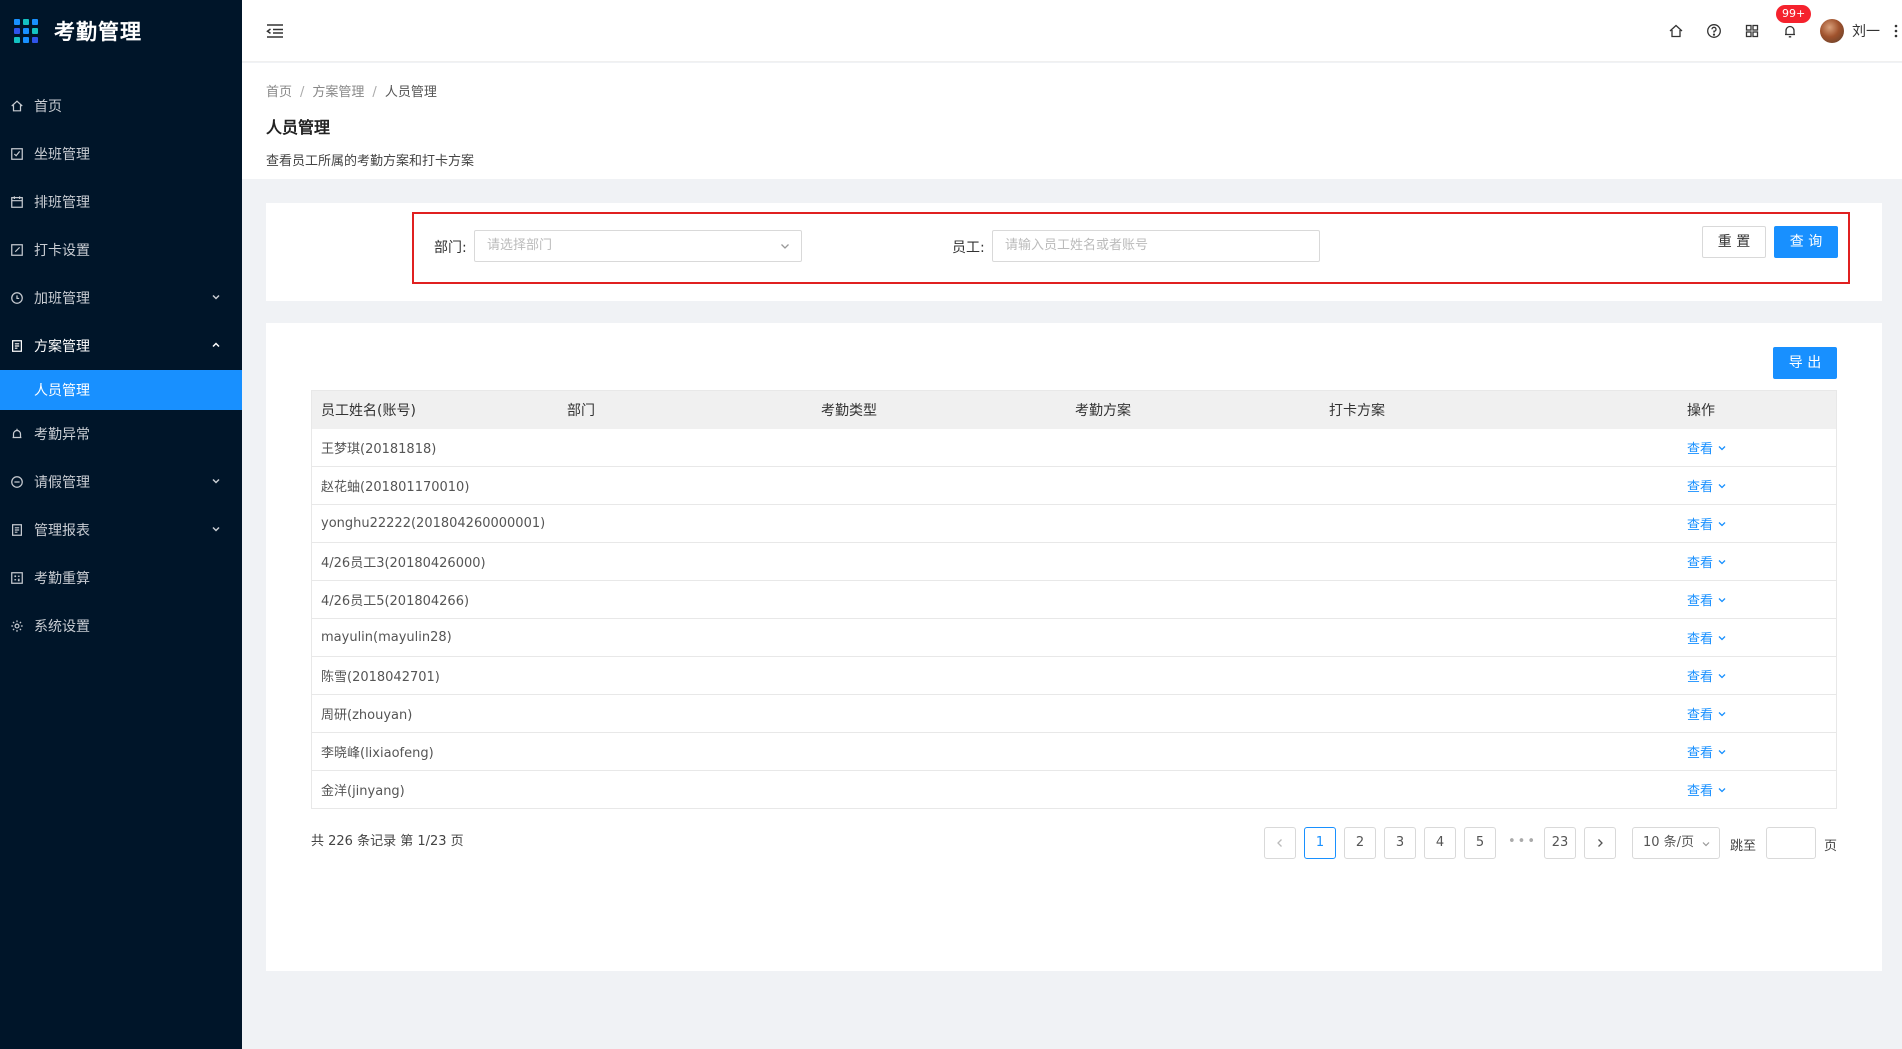 The width and height of the screenshot is (1902, 1049). What do you see at coordinates (298, 127) in the screenshot?
I see `page-title: 人员管理` at bounding box center [298, 127].